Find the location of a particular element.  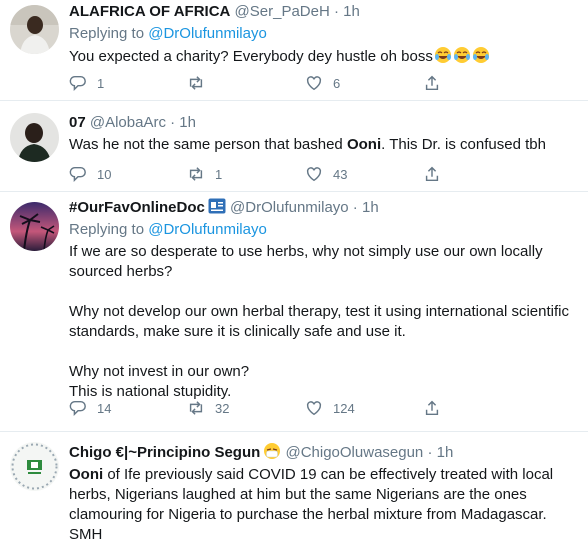

like-button: 124 is located at coordinates (364, 408).